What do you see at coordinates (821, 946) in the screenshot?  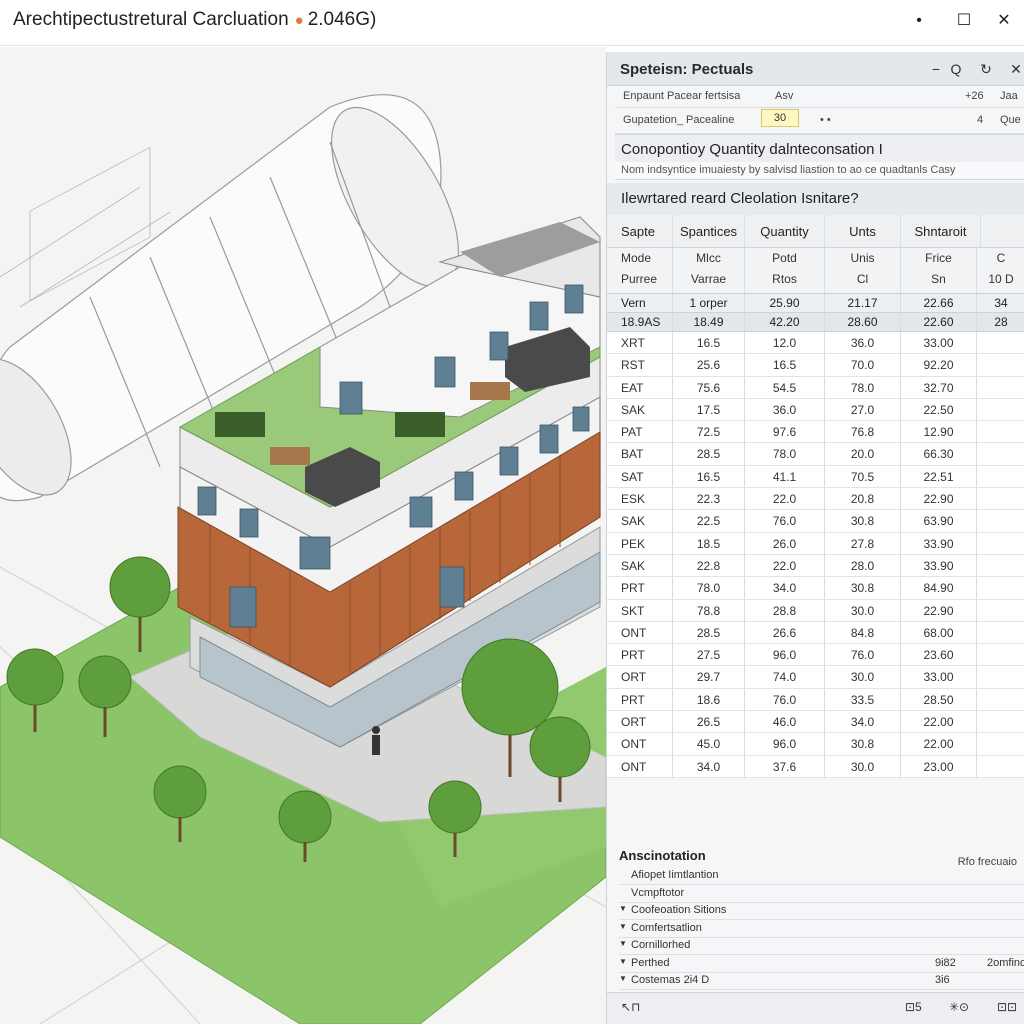 I see `annotation-item: ▼ Cornillorhed` at bounding box center [821, 946].